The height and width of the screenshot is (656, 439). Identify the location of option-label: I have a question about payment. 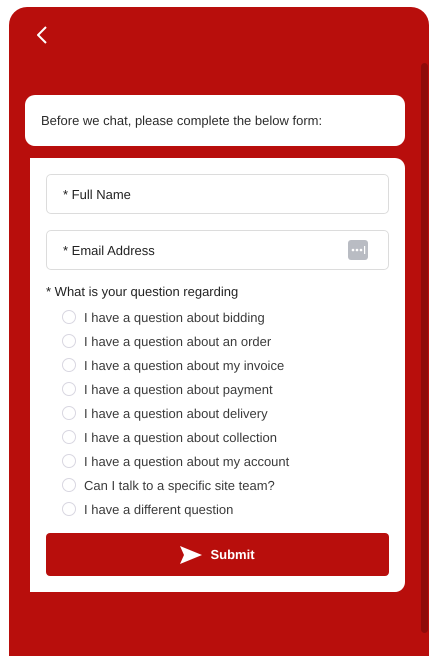
(178, 389).